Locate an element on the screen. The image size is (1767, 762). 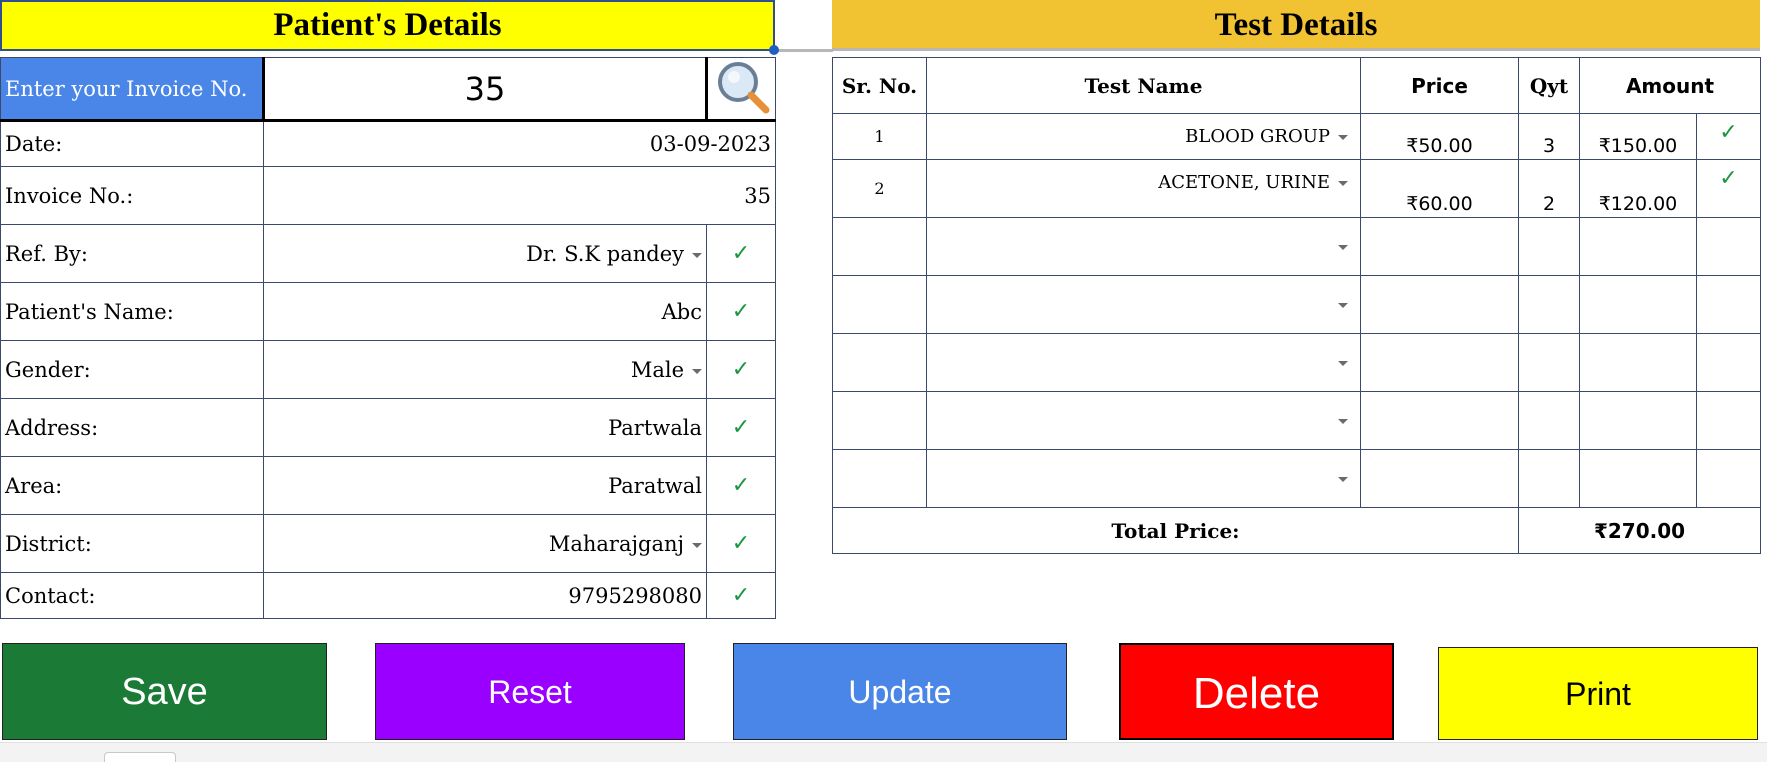
invoice-prompt-label: Enter your Invoice No. is located at coordinates (132, 89).